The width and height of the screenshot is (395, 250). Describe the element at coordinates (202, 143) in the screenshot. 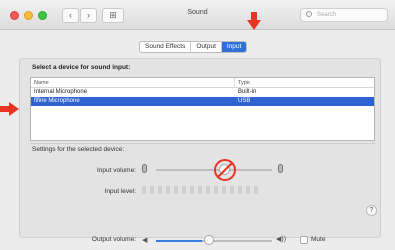

I see `divider` at that location.